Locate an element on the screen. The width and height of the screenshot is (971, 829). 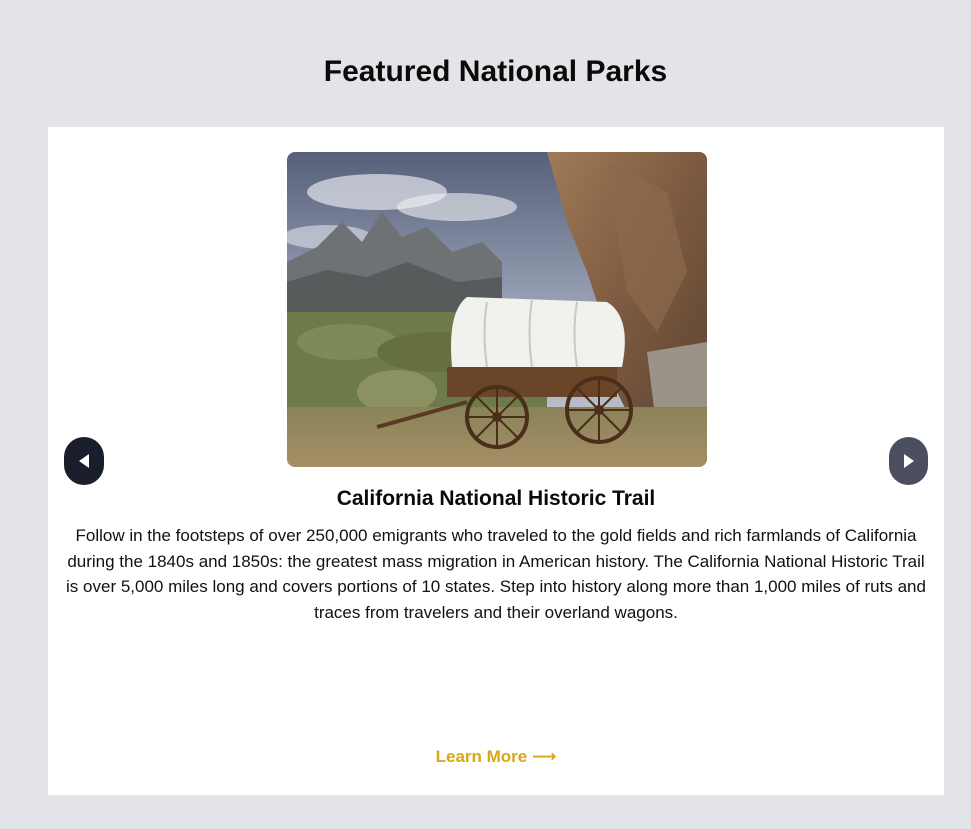
triangle-left-icon is located at coordinates (84, 461).